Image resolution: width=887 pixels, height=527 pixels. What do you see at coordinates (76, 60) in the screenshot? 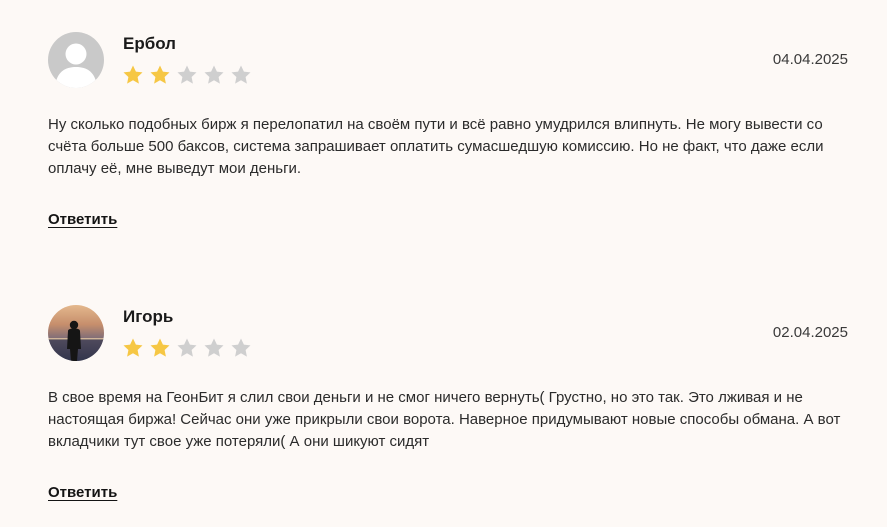
I see `user-avatar-icon` at bounding box center [76, 60].